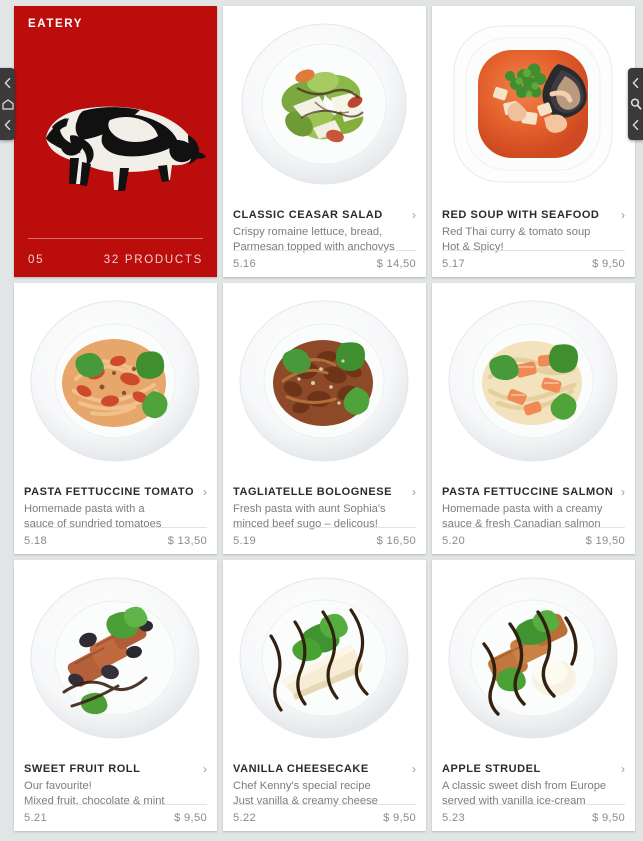 Image resolution: width=643 pixels, height=841 pixels. I want to click on product-desc-line: Homemade pasta with a, so click(84, 509).